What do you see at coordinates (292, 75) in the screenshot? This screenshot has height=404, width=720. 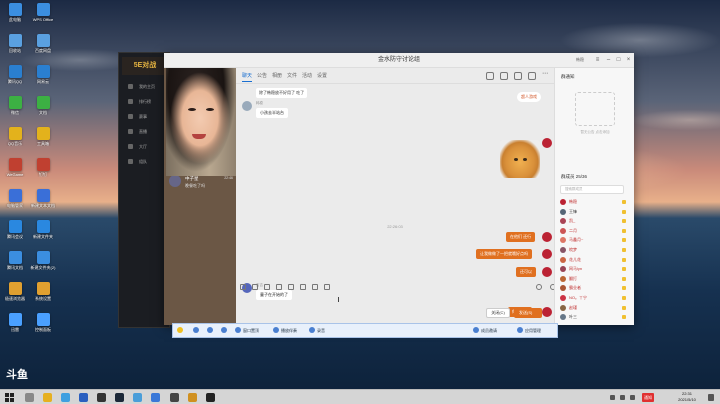 I see `tab-3: 文件` at bounding box center [292, 75].